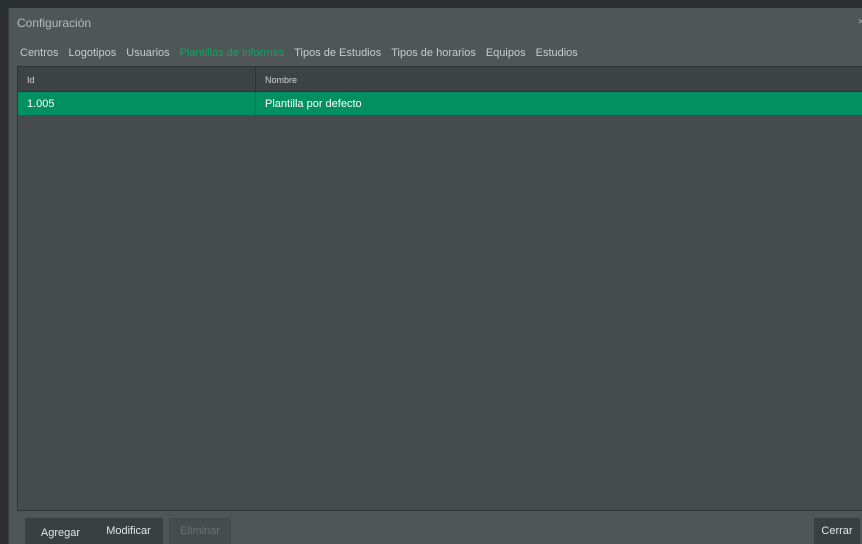  What do you see at coordinates (147, 57) in the screenshot?
I see `tab-usuarios: Usuarios` at bounding box center [147, 57].